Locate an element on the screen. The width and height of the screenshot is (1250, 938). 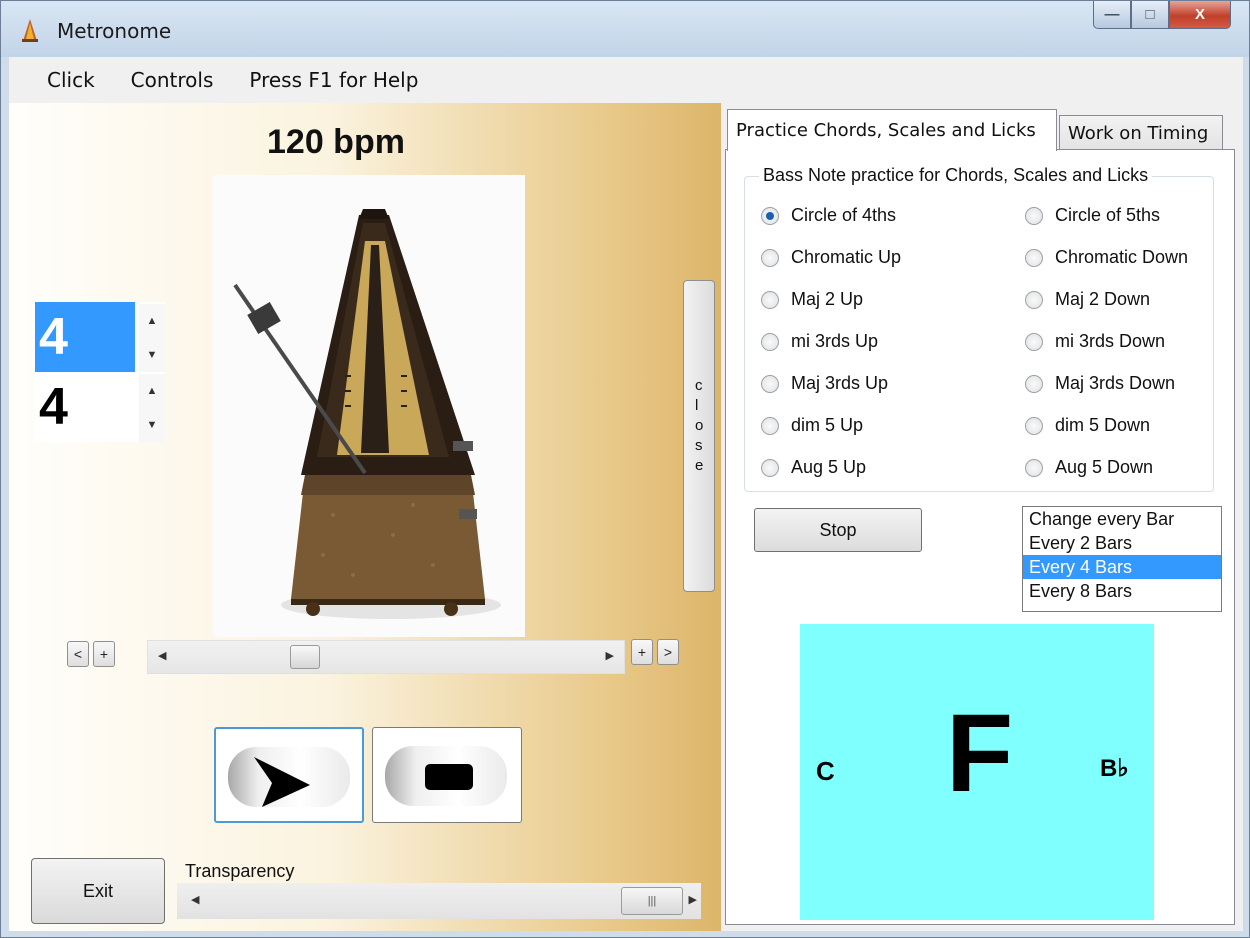
maximize-button: □ is located at coordinates (1150, 15).